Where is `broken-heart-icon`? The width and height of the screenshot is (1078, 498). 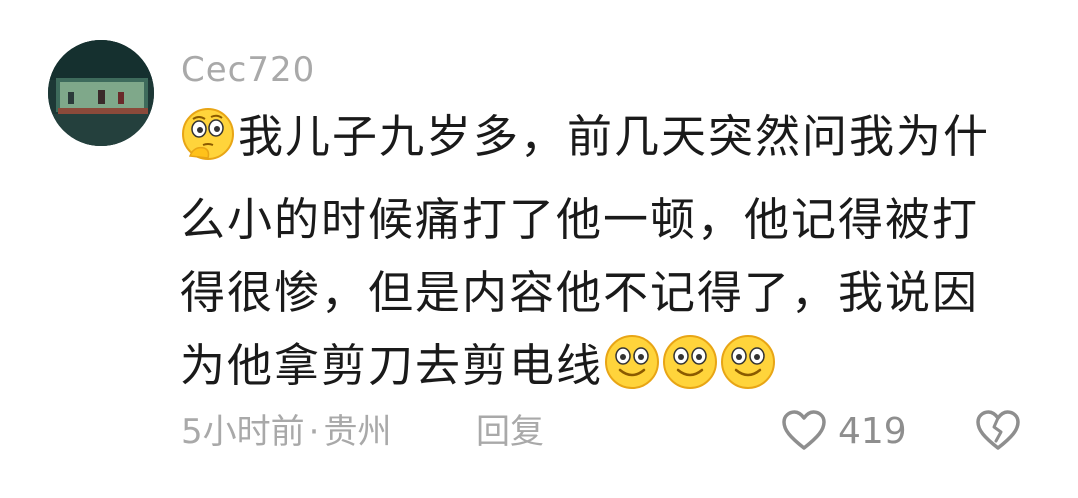
broken-heart-icon is located at coordinates (998, 433).